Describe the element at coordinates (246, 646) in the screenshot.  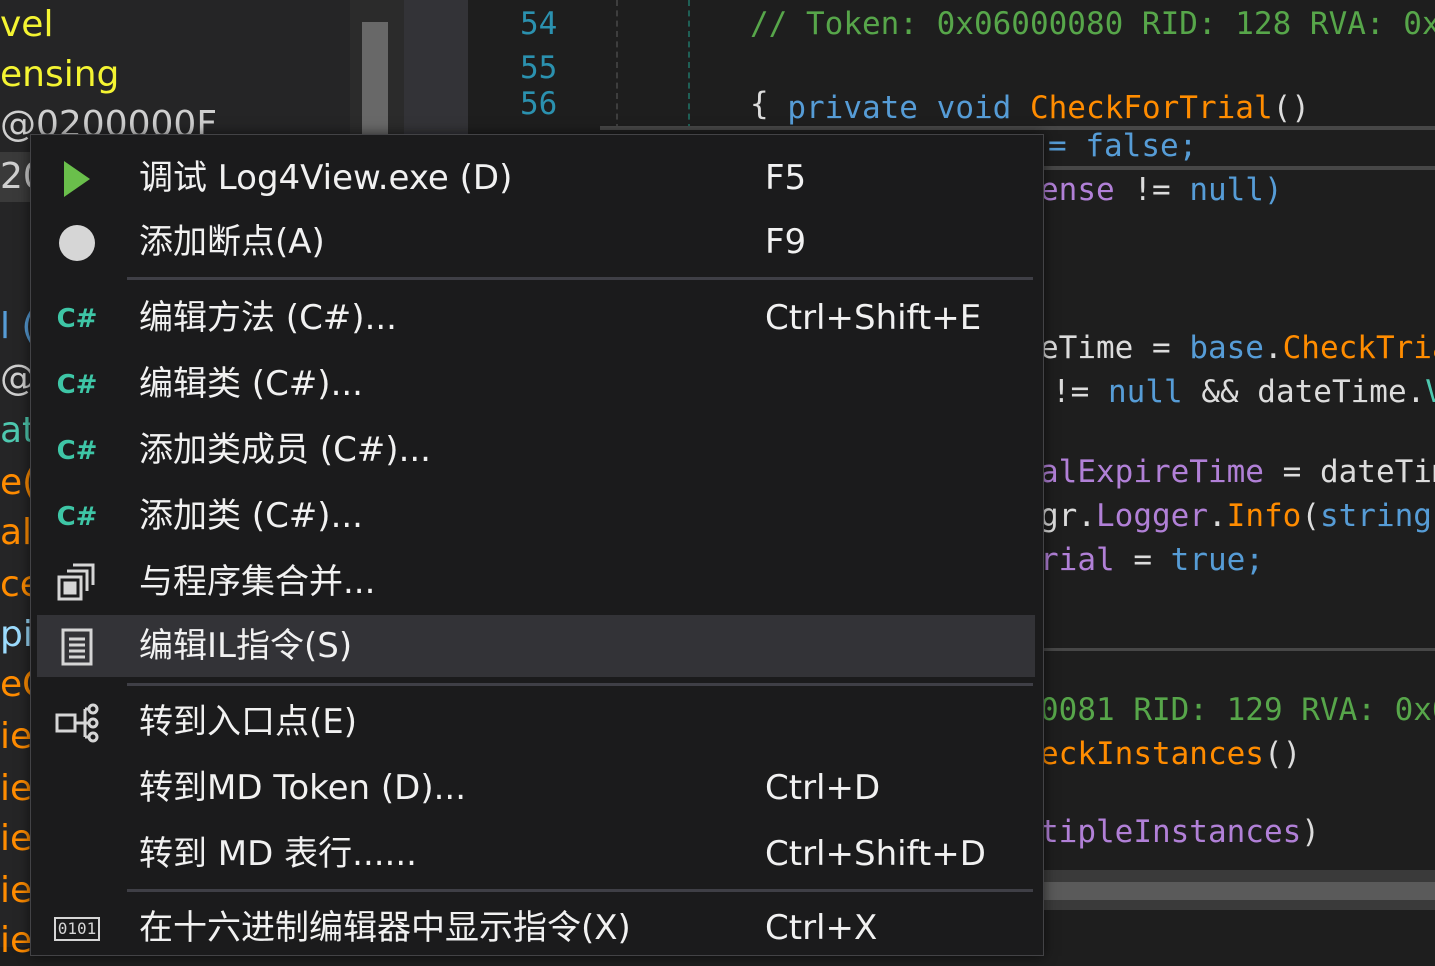
I see `menu-item-label: 编辑IL指令(S)` at that location.